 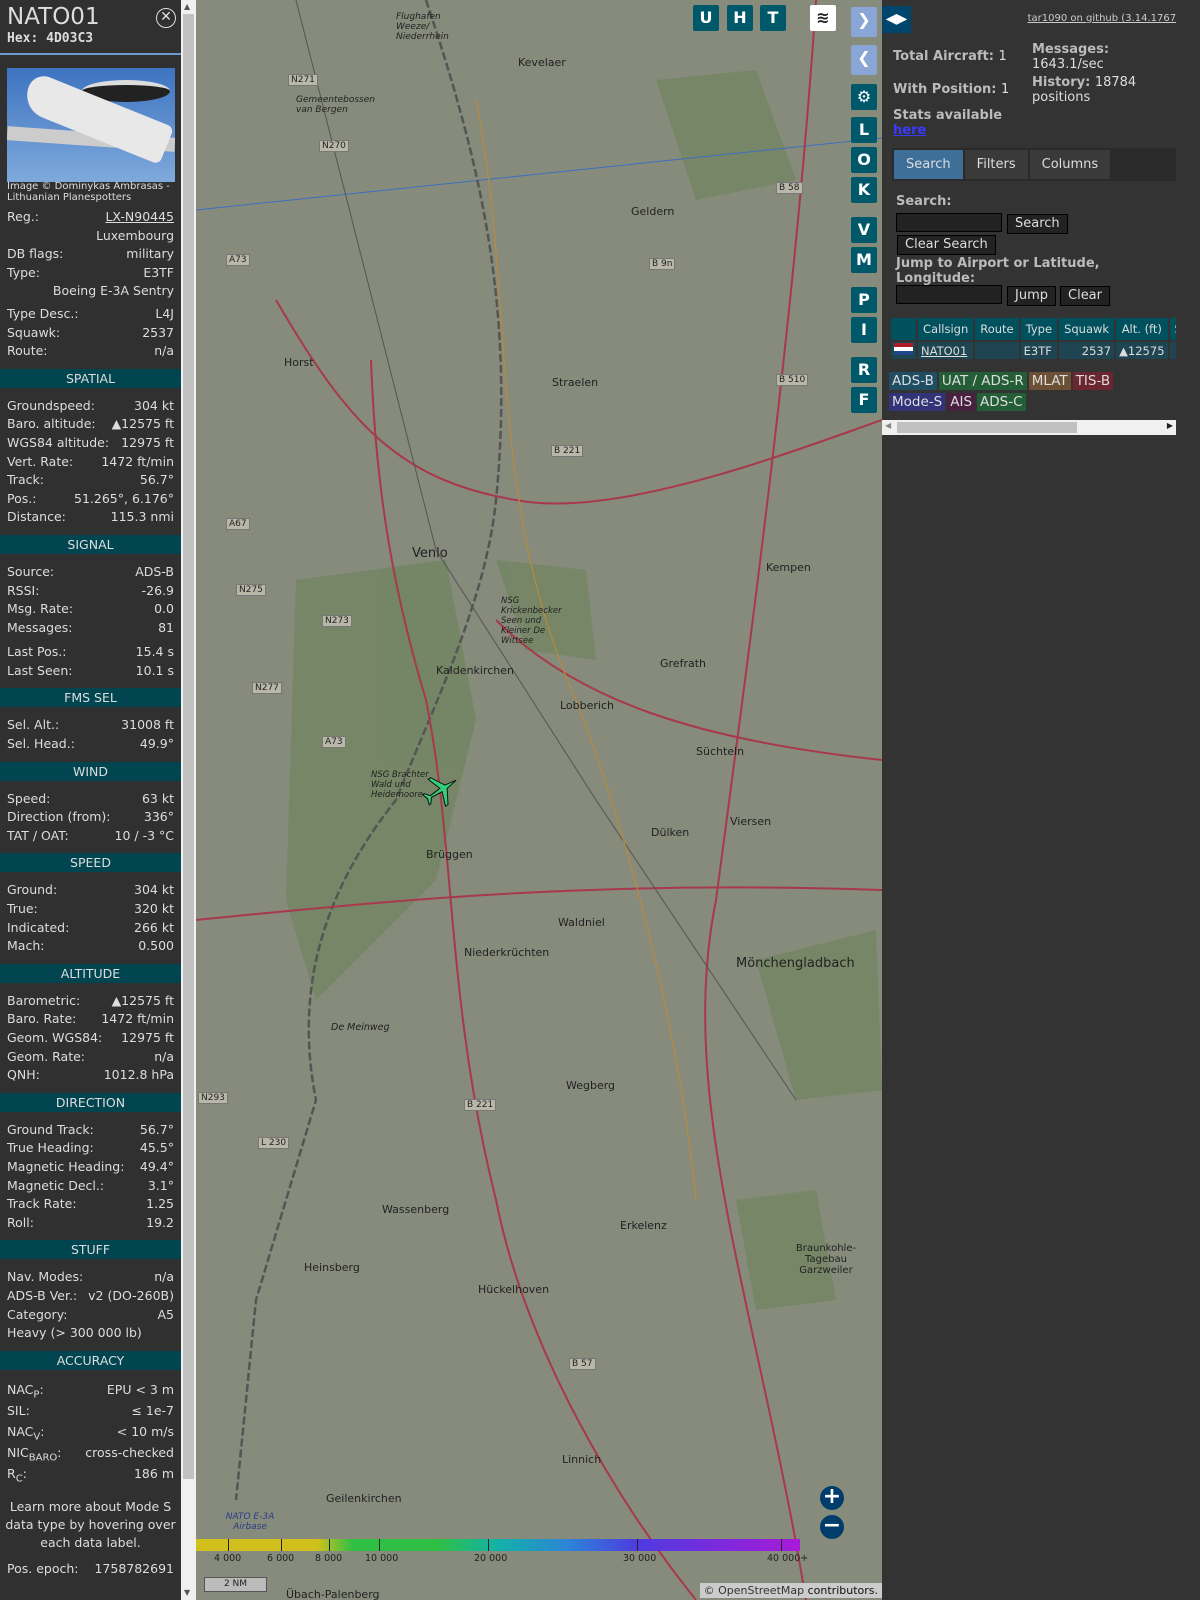 What do you see at coordinates (26, 946) in the screenshot?
I see `detail-label: Mach:` at bounding box center [26, 946].